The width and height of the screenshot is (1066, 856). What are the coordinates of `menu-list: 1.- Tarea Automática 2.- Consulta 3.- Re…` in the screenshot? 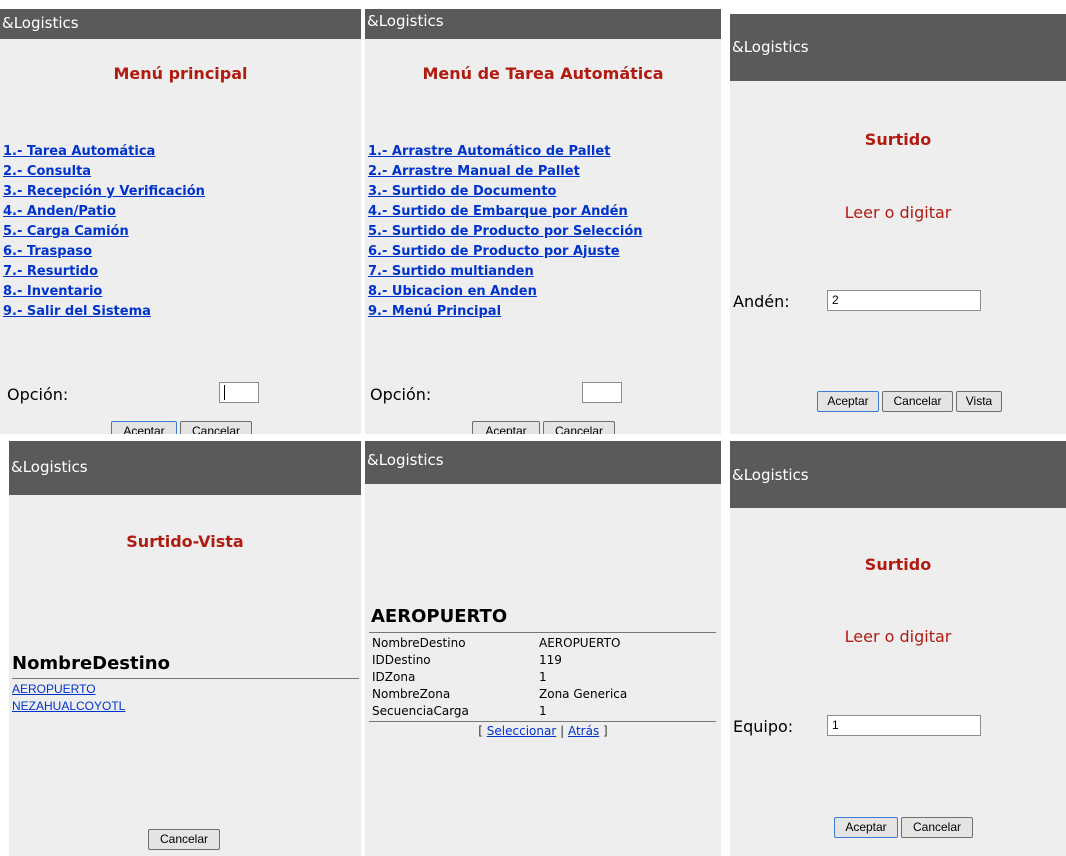 It's located at (104, 232).